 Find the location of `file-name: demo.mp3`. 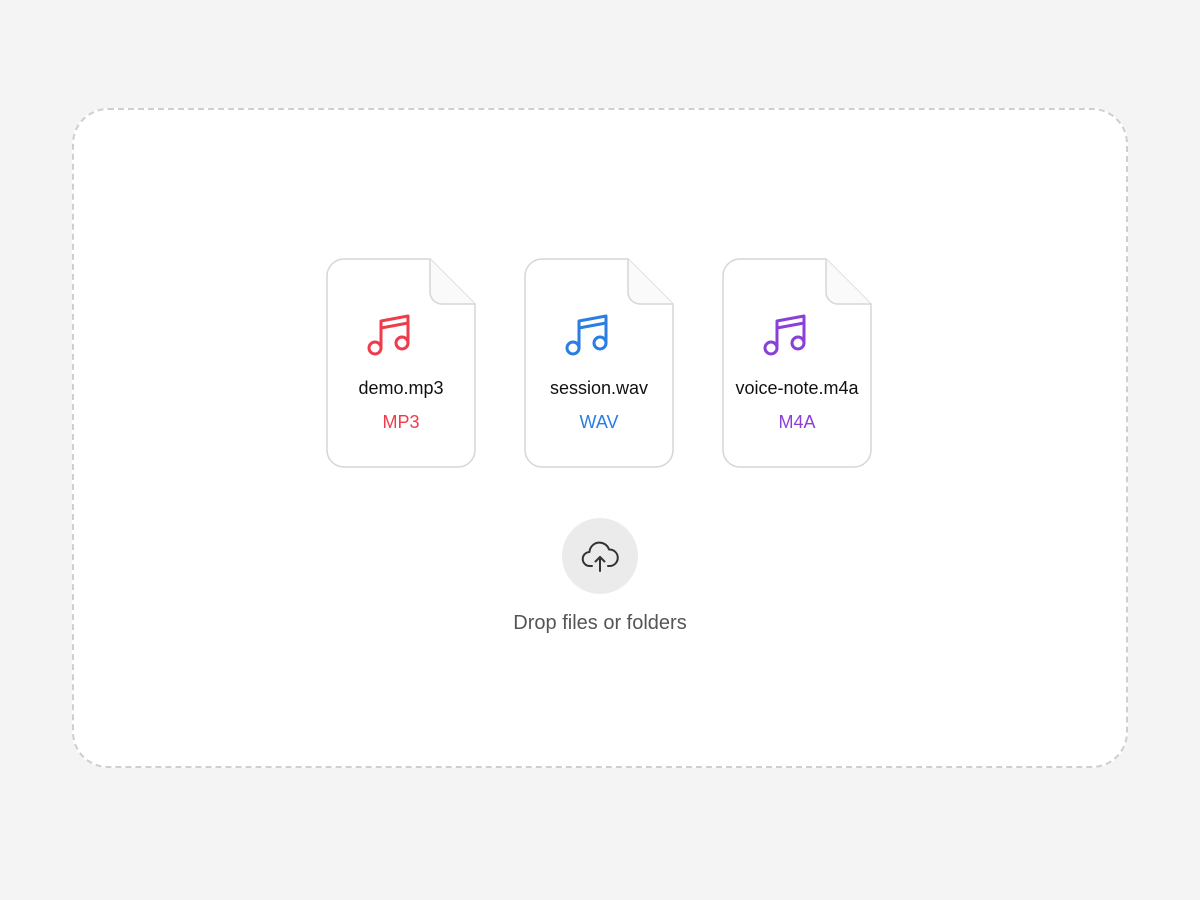

file-name: demo.mp3 is located at coordinates (401, 388).